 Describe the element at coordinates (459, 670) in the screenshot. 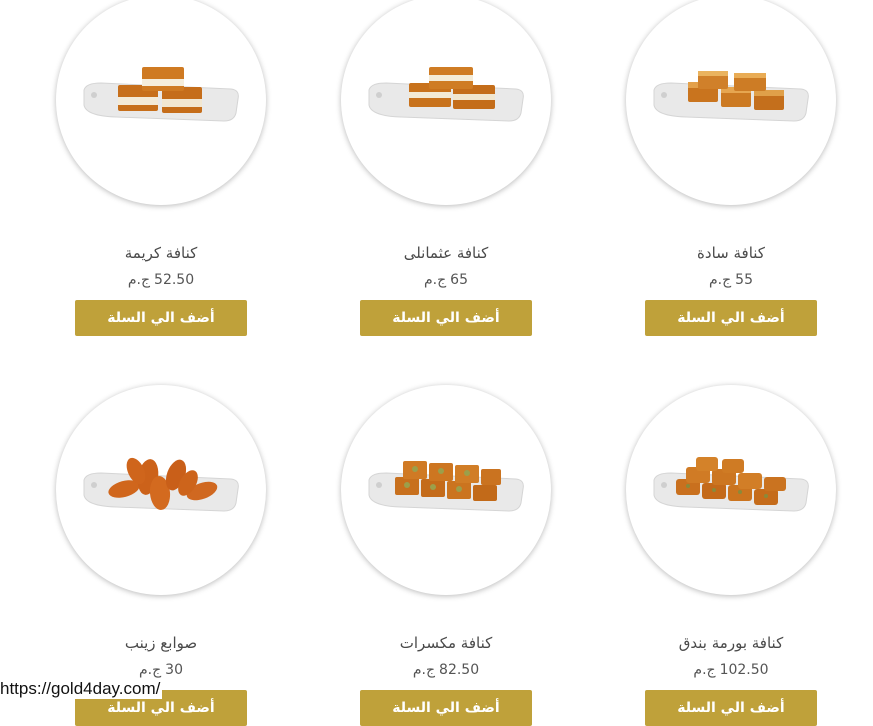

I see `price-value: 82.50` at that location.